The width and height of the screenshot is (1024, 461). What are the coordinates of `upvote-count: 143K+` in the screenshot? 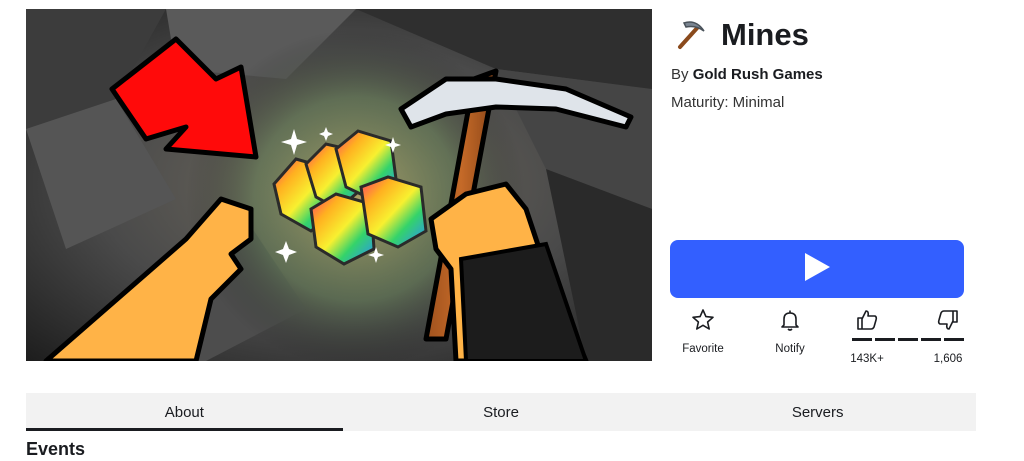 It's located at (867, 359).